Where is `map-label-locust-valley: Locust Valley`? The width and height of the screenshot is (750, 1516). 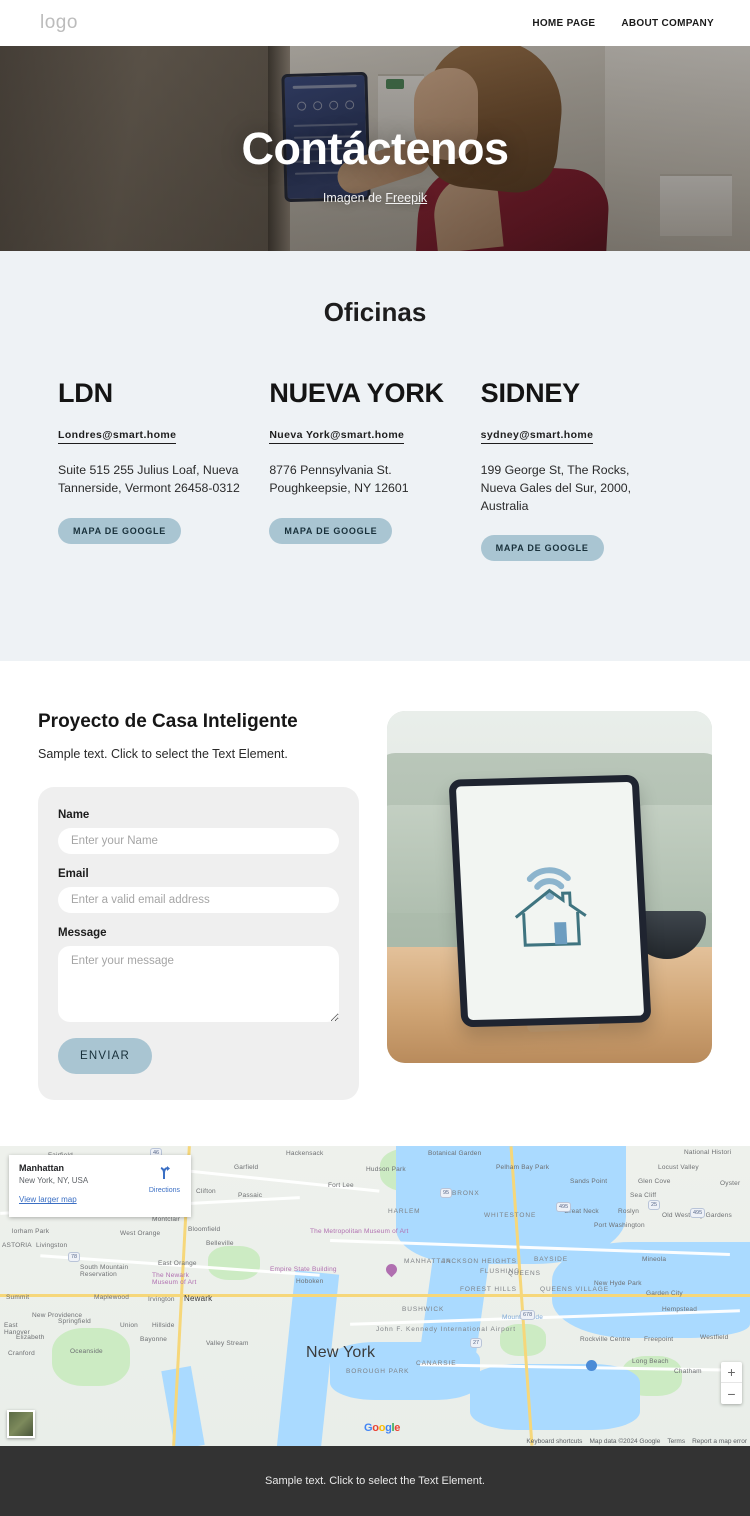 map-label-locust-valley: Locust Valley is located at coordinates (678, 1168).